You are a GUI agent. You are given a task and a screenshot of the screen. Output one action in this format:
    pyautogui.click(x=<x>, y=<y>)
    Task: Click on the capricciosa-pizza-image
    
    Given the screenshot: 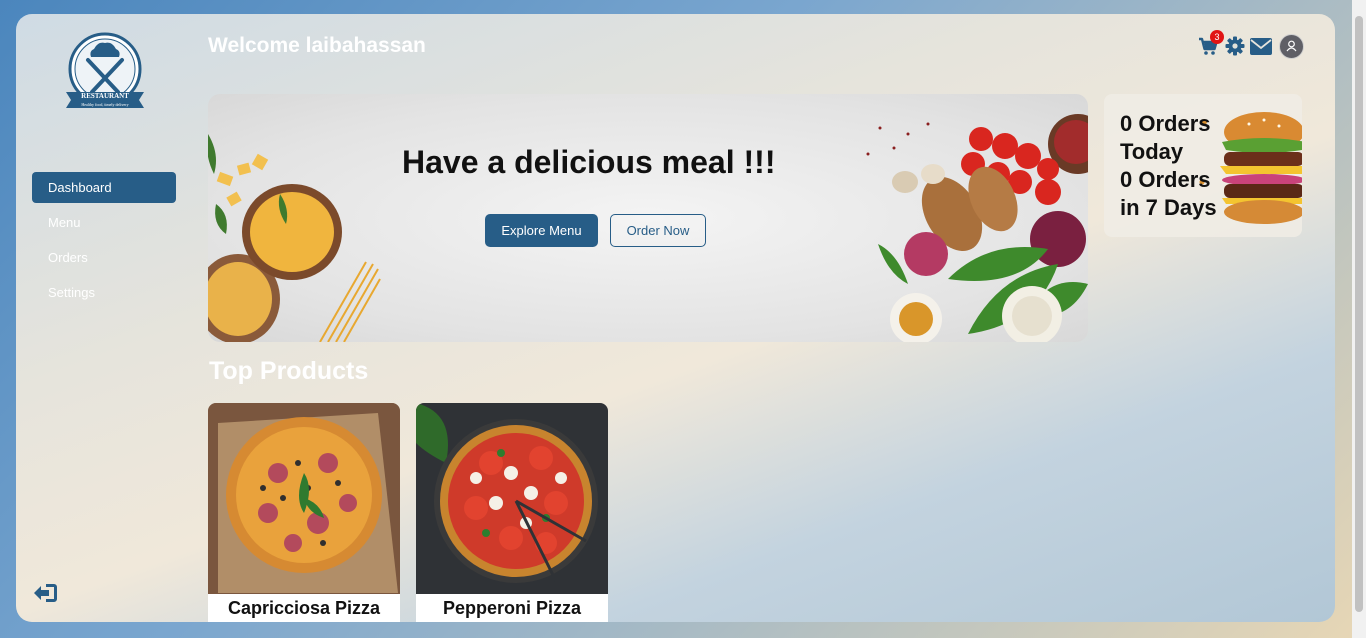 What is the action you would take?
    pyautogui.click(x=304, y=498)
    